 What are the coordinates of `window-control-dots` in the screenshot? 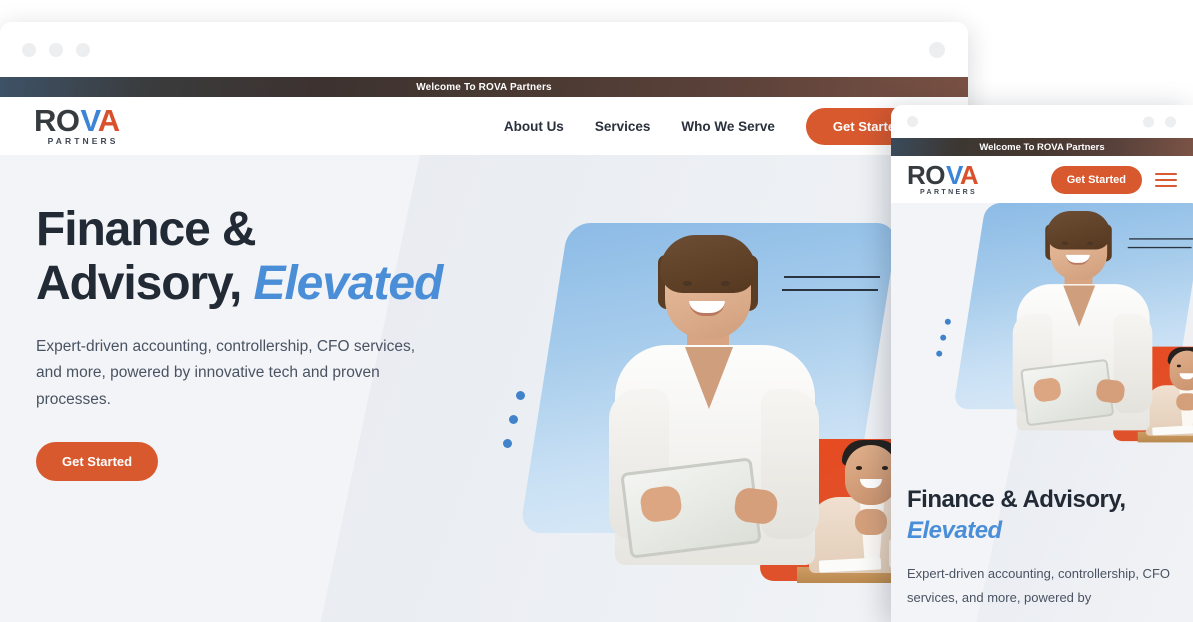 It's located at (56, 49).